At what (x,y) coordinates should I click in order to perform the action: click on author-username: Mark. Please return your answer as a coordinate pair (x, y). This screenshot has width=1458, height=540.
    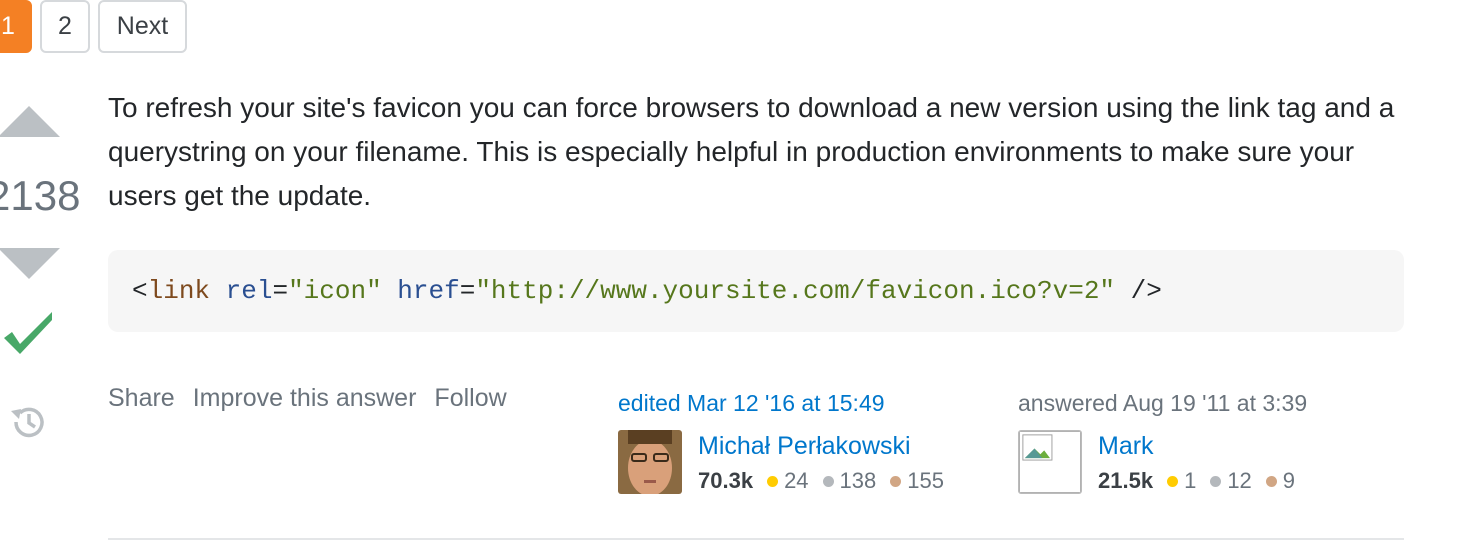
    Looking at the image, I should click on (1126, 446).